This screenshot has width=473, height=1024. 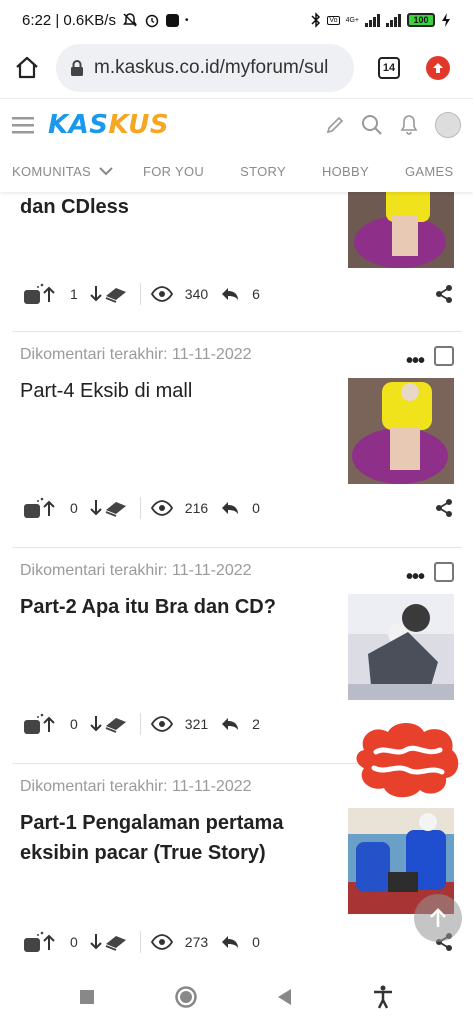 What do you see at coordinates (263, 171) in the screenshot?
I see `tab-story: STORY` at bounding box center [263, 171].